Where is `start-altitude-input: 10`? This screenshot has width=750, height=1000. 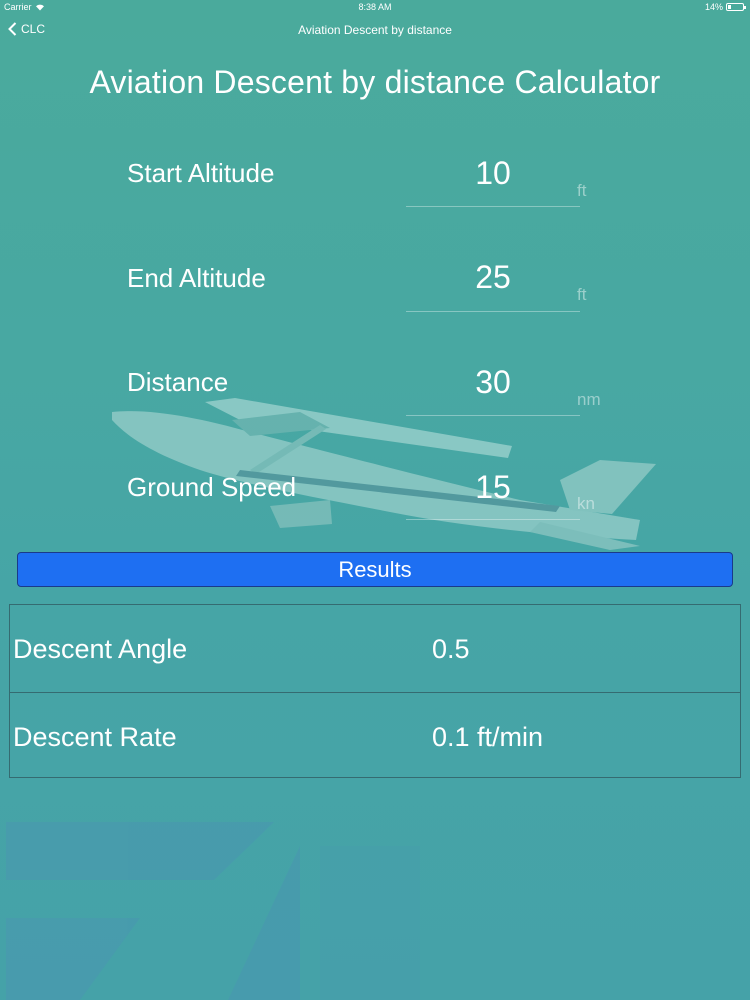 start-altitude-input: 10 is located at coordinates (493, 173).